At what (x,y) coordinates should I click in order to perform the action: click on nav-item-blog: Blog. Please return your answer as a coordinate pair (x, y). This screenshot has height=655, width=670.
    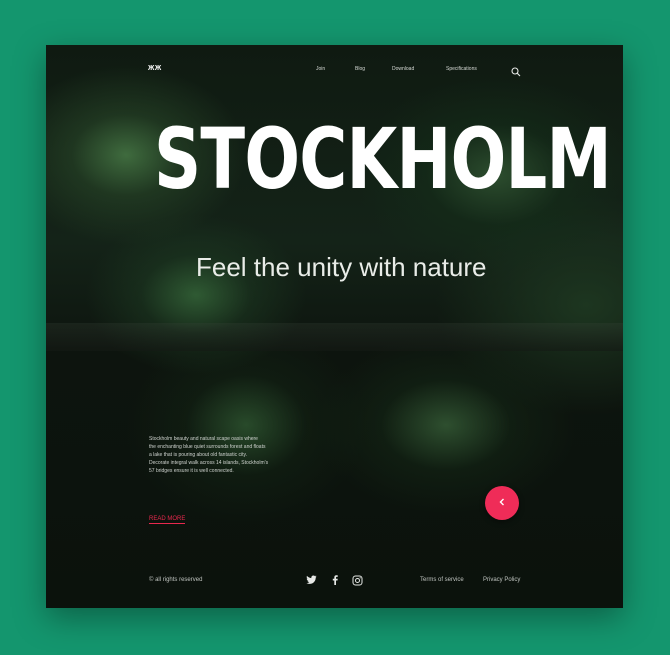
    Looking at the image, I should click on (360, 69).